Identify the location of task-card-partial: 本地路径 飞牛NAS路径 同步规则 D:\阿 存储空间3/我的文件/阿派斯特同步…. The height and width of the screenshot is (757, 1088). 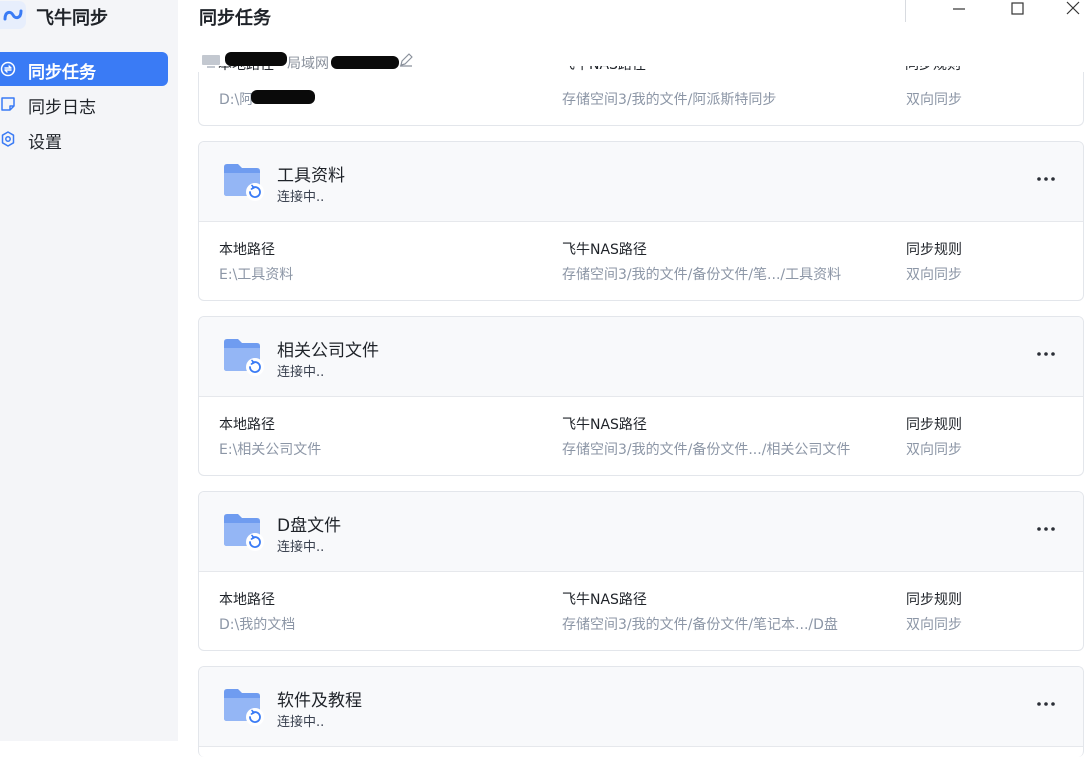
(641, 99).